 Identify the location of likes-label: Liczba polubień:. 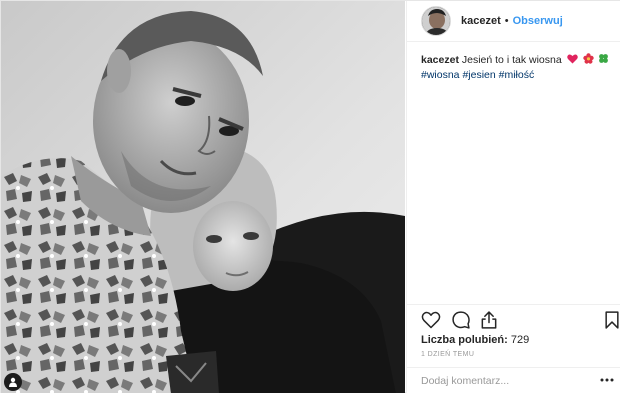
(464, 340).